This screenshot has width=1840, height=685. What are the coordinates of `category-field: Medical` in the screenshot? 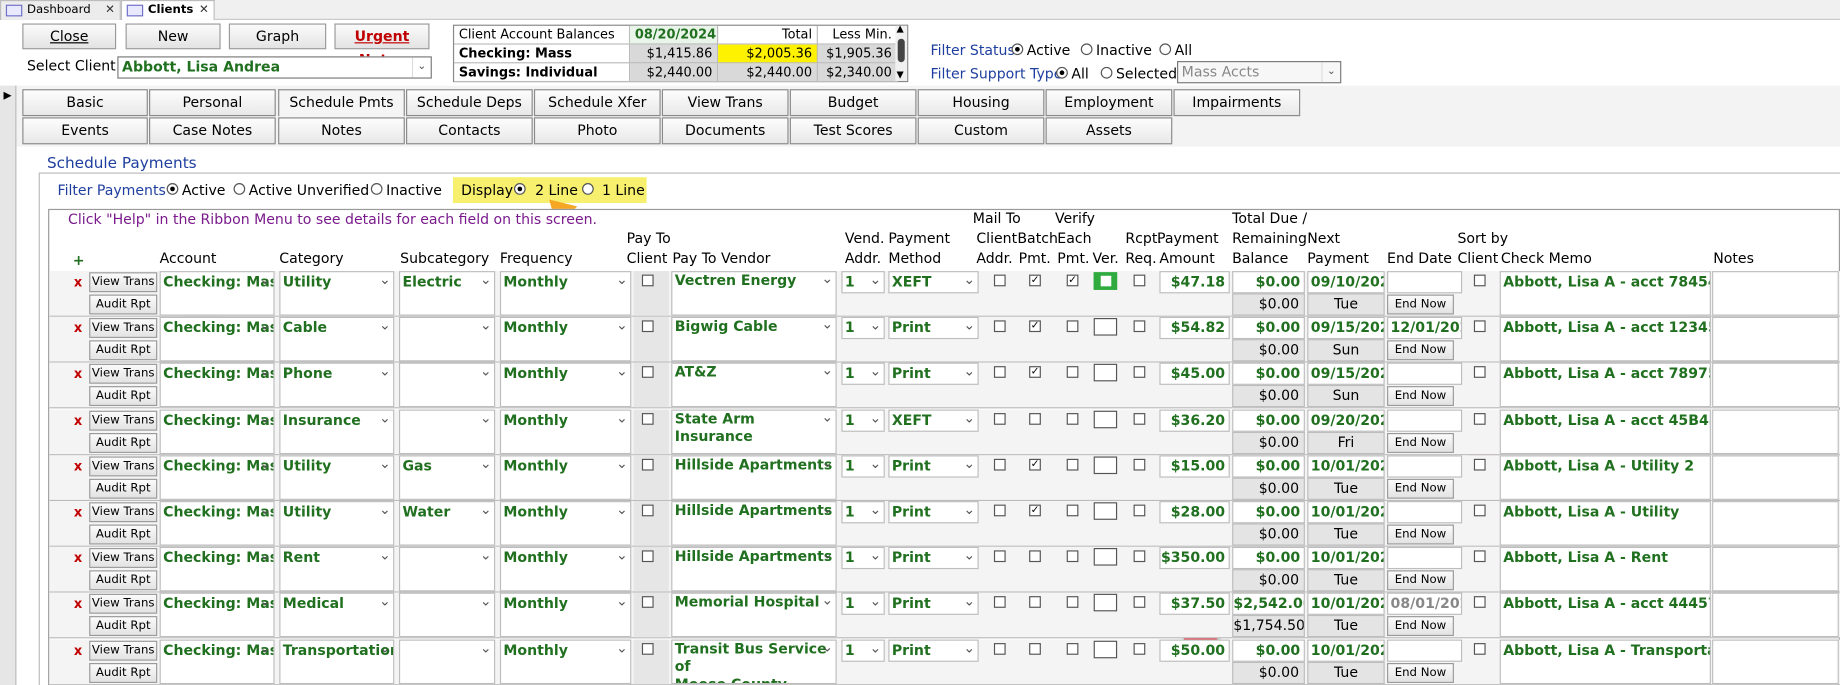 It's located at (337, 615).